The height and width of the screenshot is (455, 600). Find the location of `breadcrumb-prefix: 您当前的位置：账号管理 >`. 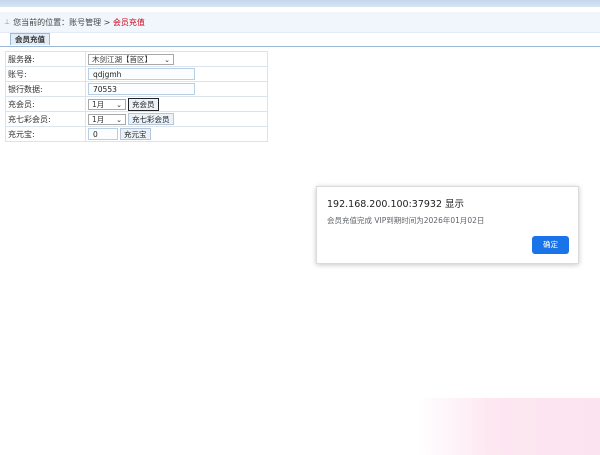

breadcrumb-prefix: 您当前的位置：账号管理 > is located at coordinates (63, 22).